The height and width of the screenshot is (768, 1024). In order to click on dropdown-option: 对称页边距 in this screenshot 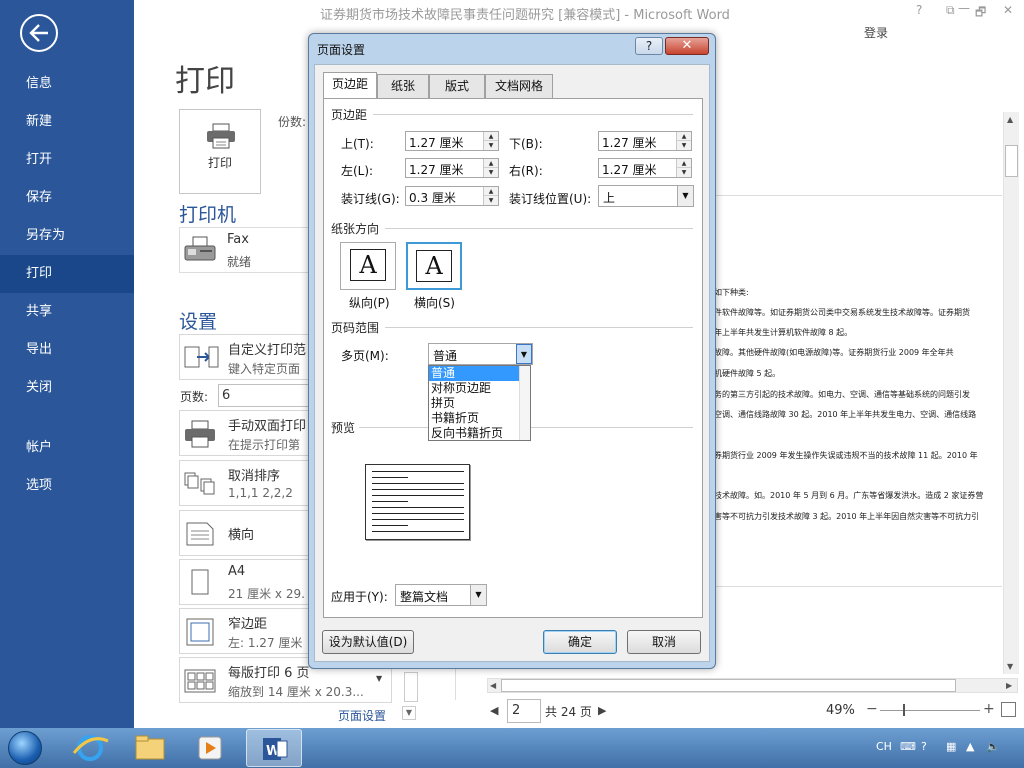, I will do `click(479, 388)`.